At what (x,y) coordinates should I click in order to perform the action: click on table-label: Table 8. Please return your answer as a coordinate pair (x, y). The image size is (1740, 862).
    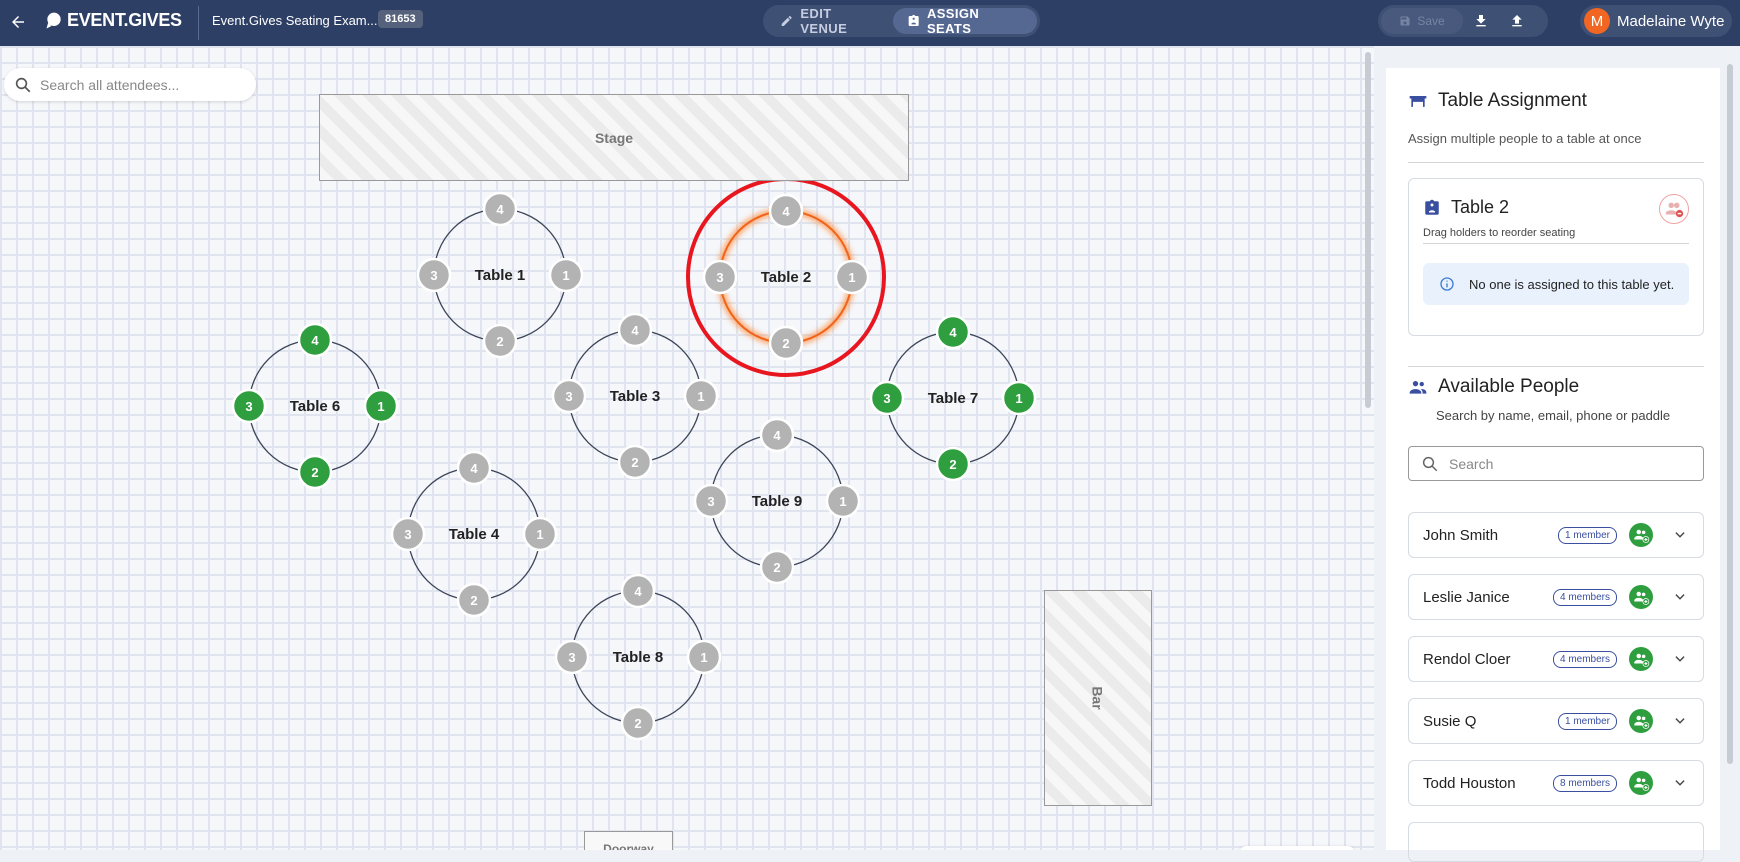
    Looking at the image, I should click on (638, 657).